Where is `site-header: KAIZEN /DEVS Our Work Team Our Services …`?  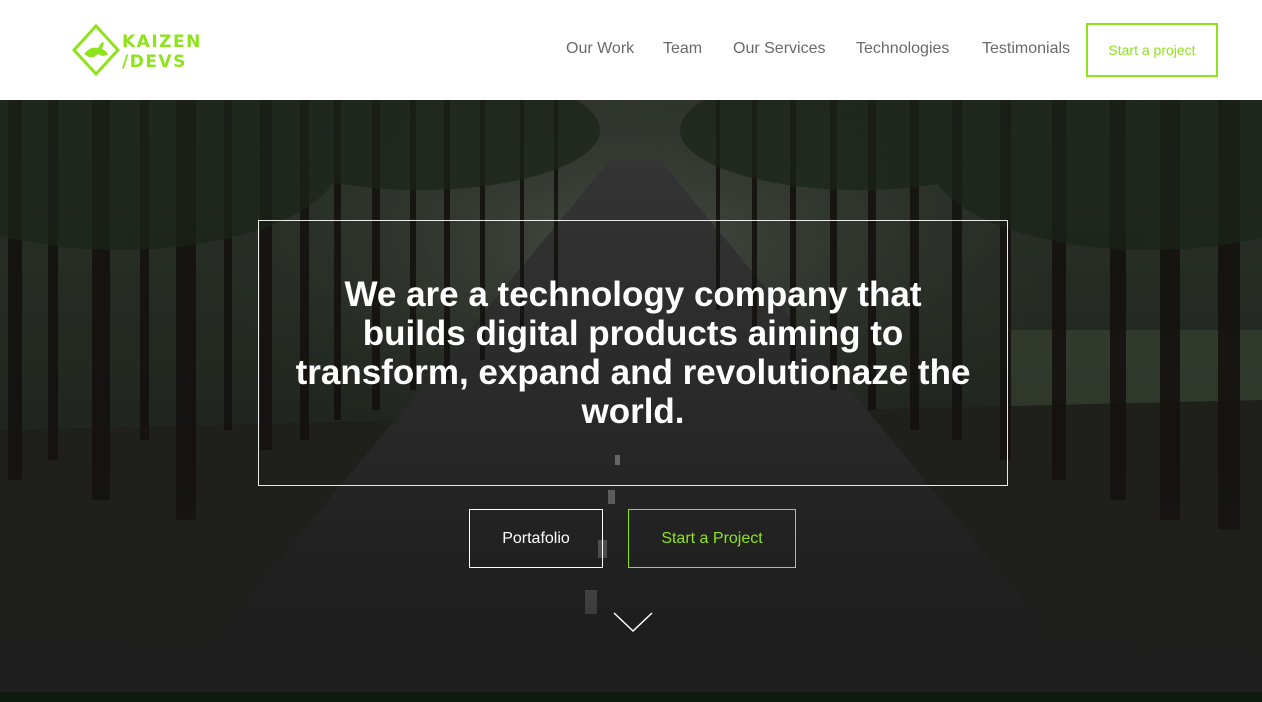 site-header: KAIZEN /DEVS Our Work Team Our Services … is located at coordinates (631, 50).